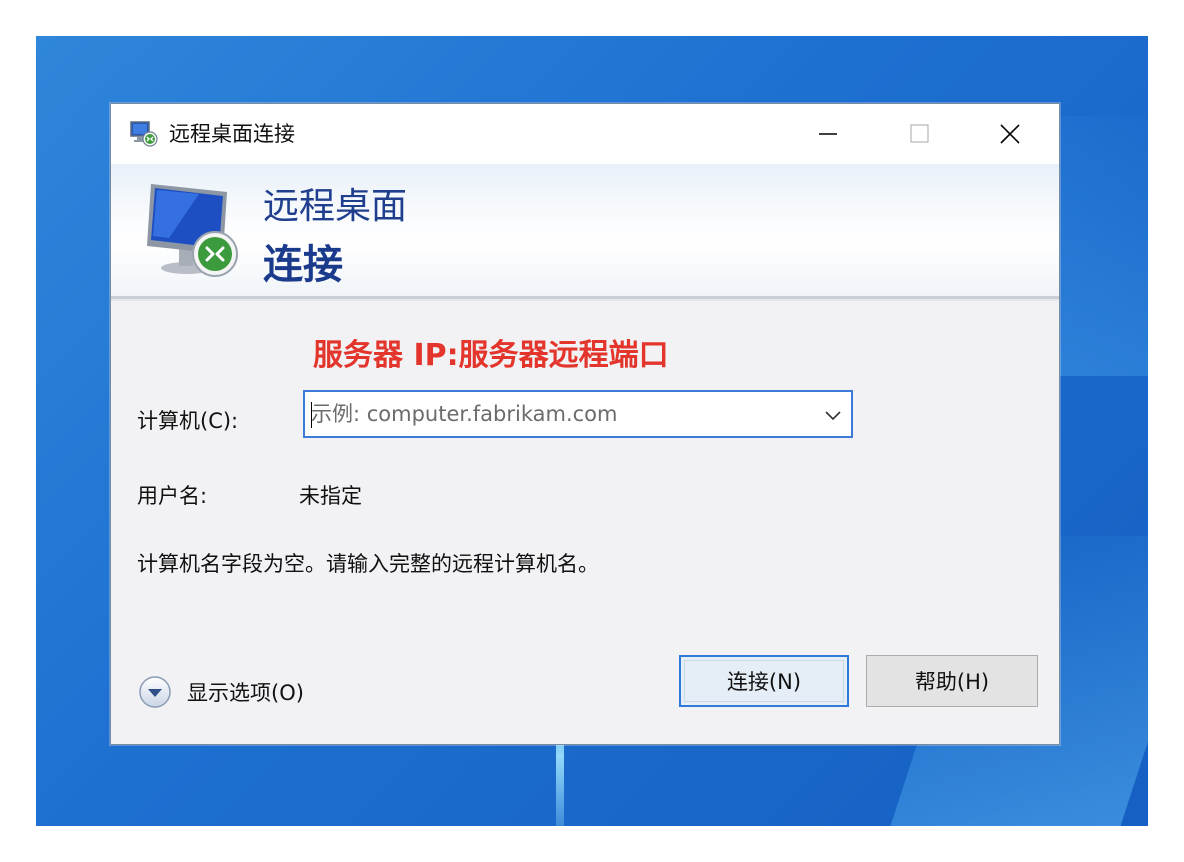 The image size is (1184, 862). I want to click on show-options-label: 显示选项(O), so click(245, 693).